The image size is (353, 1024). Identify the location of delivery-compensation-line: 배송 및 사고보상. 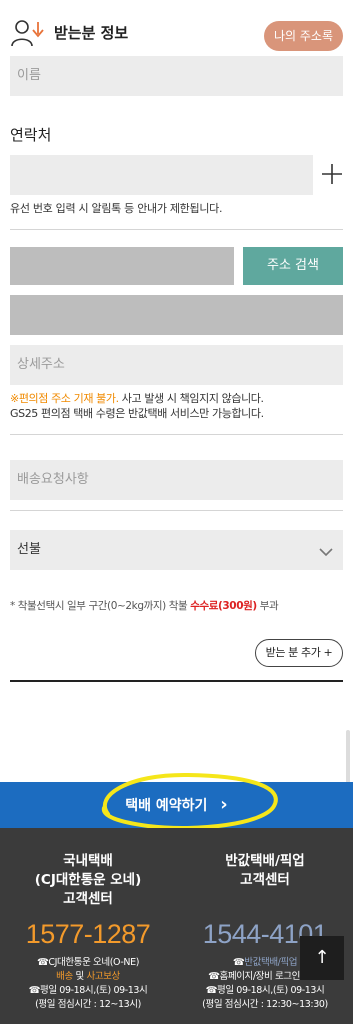
(88, 977).